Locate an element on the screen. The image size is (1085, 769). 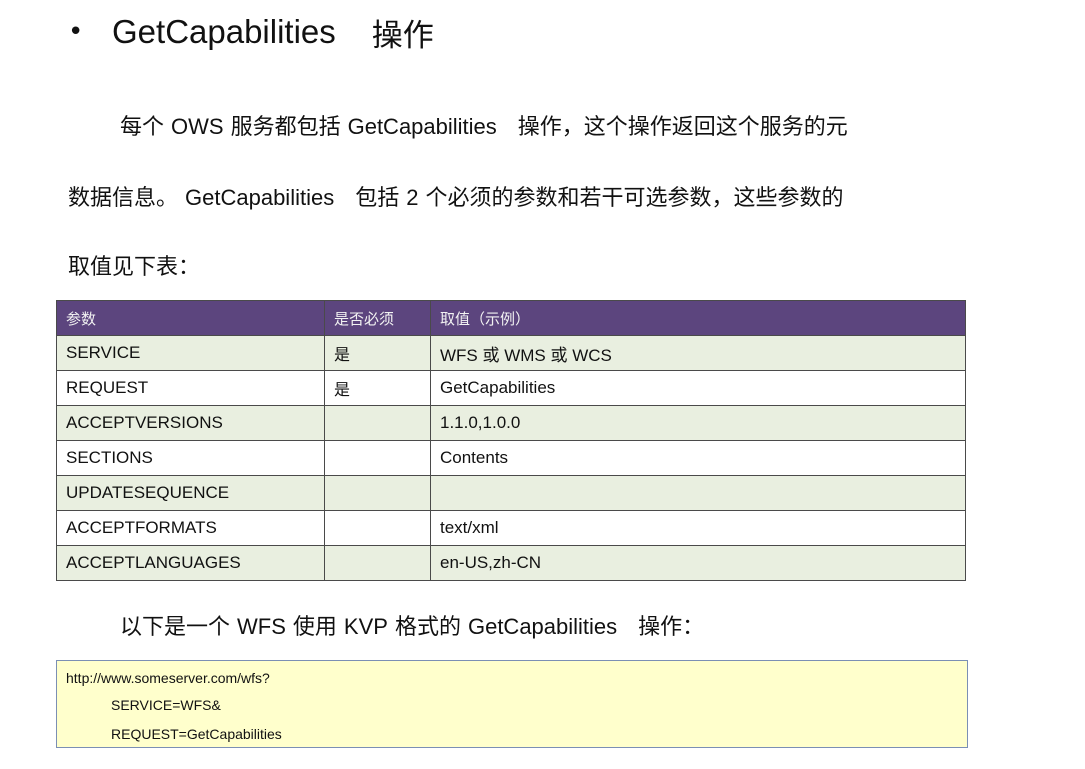
heading-title-cn: 操作 is located at coordinates (402, 35).